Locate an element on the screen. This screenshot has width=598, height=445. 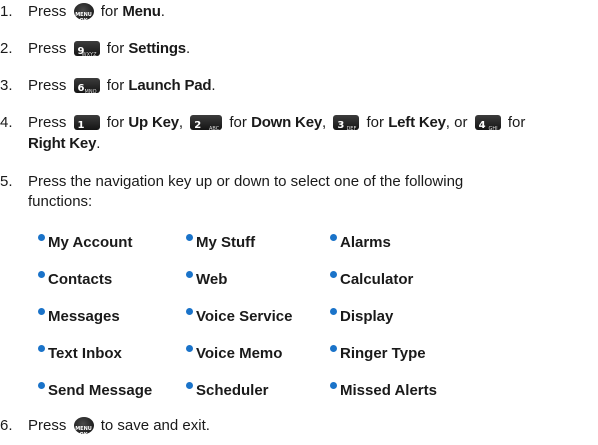
key-4-icon: 4 GHI is located at coordinates (487, 123).